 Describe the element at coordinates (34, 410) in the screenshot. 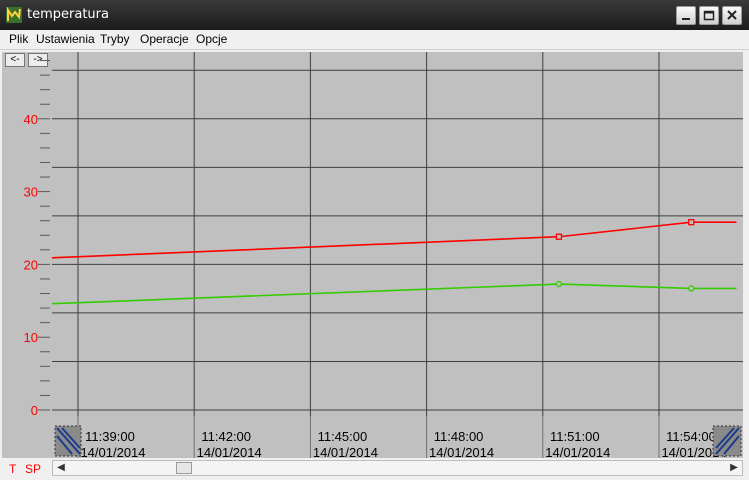

I see `y-tick-label: 0` at that location.